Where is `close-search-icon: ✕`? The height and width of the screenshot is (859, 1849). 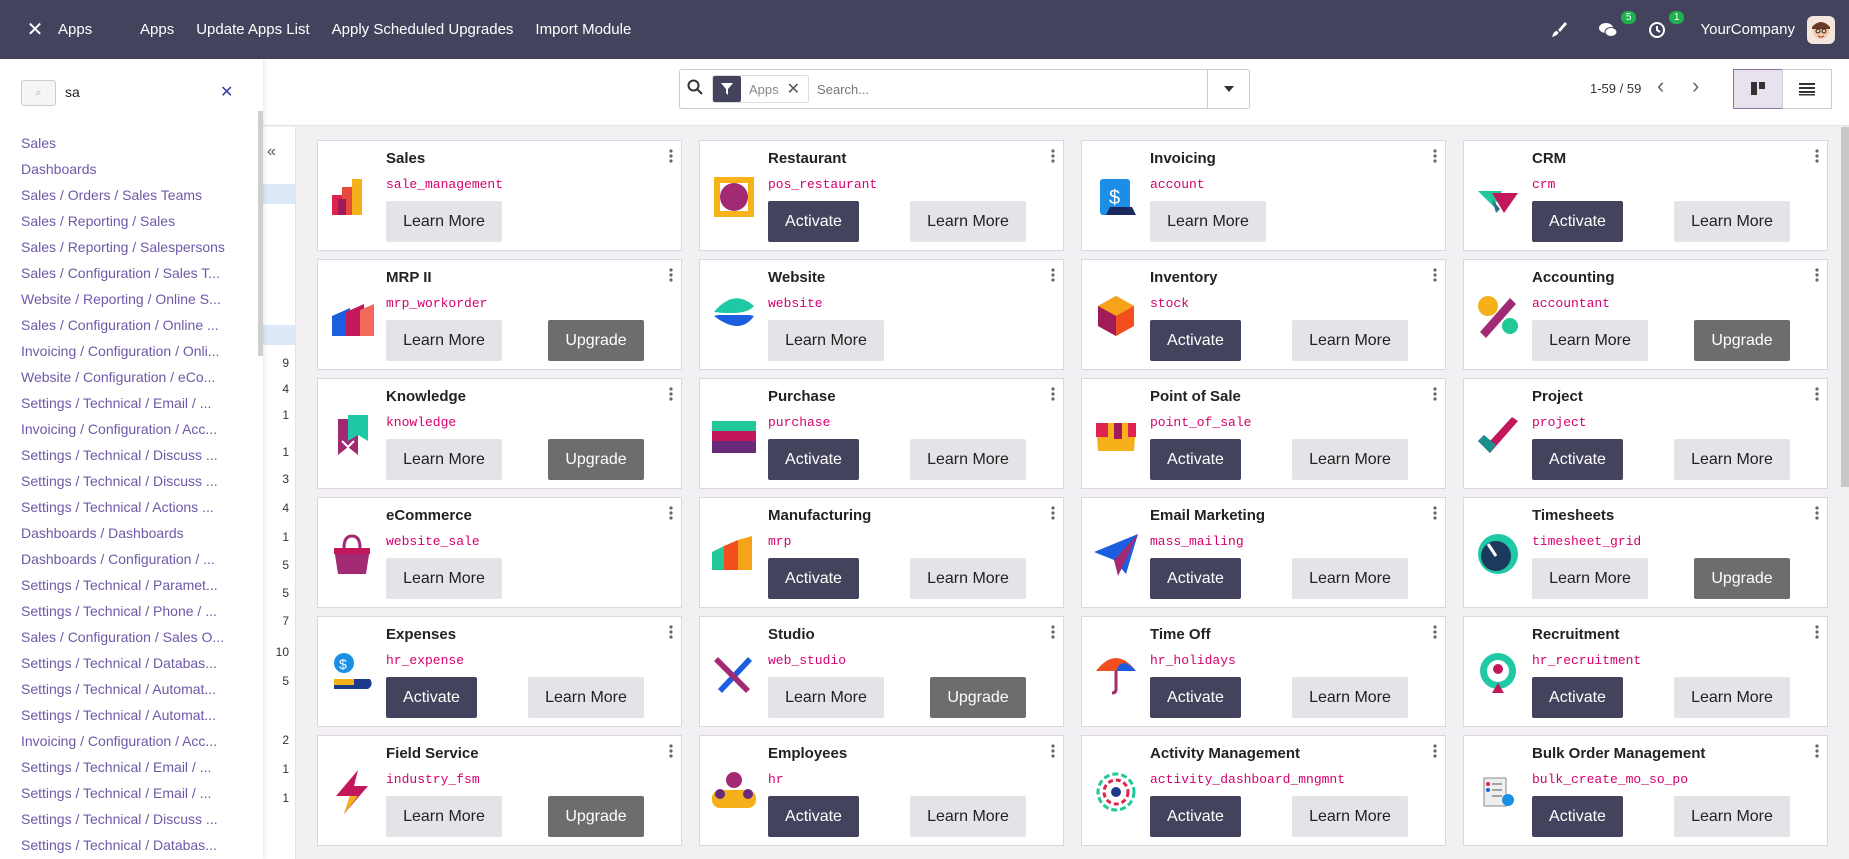 close-search-icon: ✕ is located at coordinates (226, 92).